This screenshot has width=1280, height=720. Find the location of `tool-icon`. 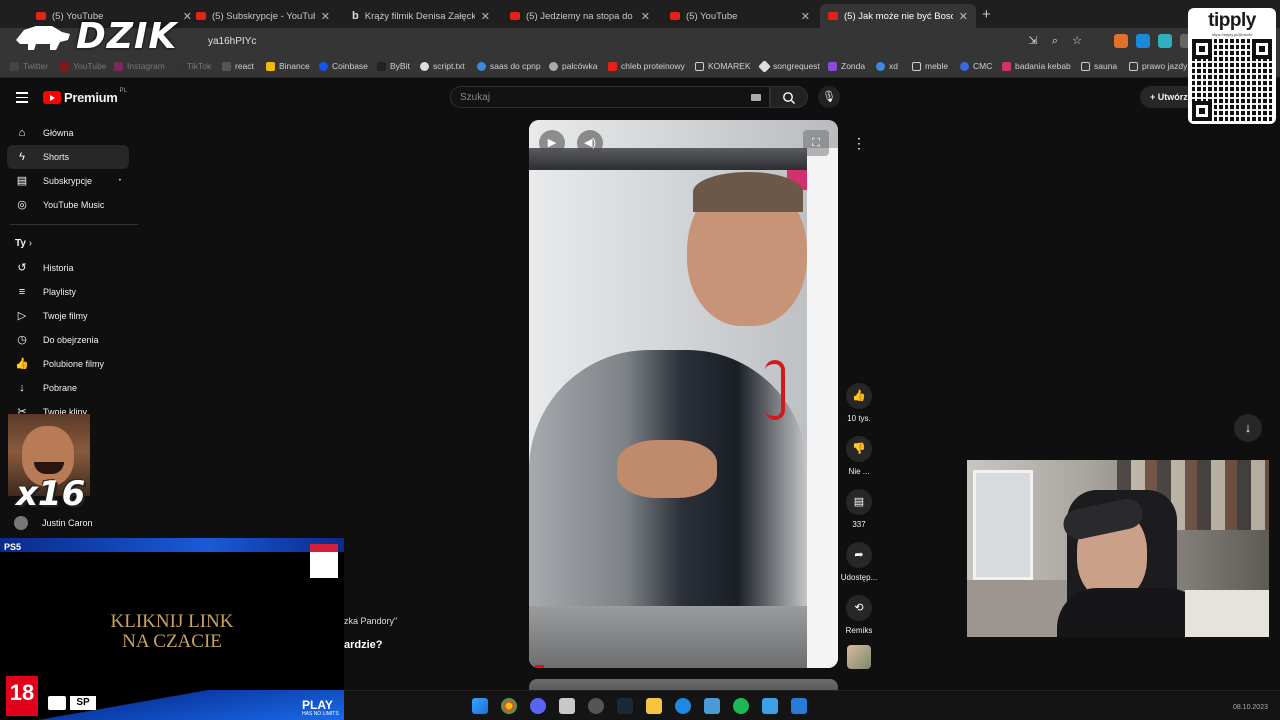

tool-icon is located at coordinates (712, 706).